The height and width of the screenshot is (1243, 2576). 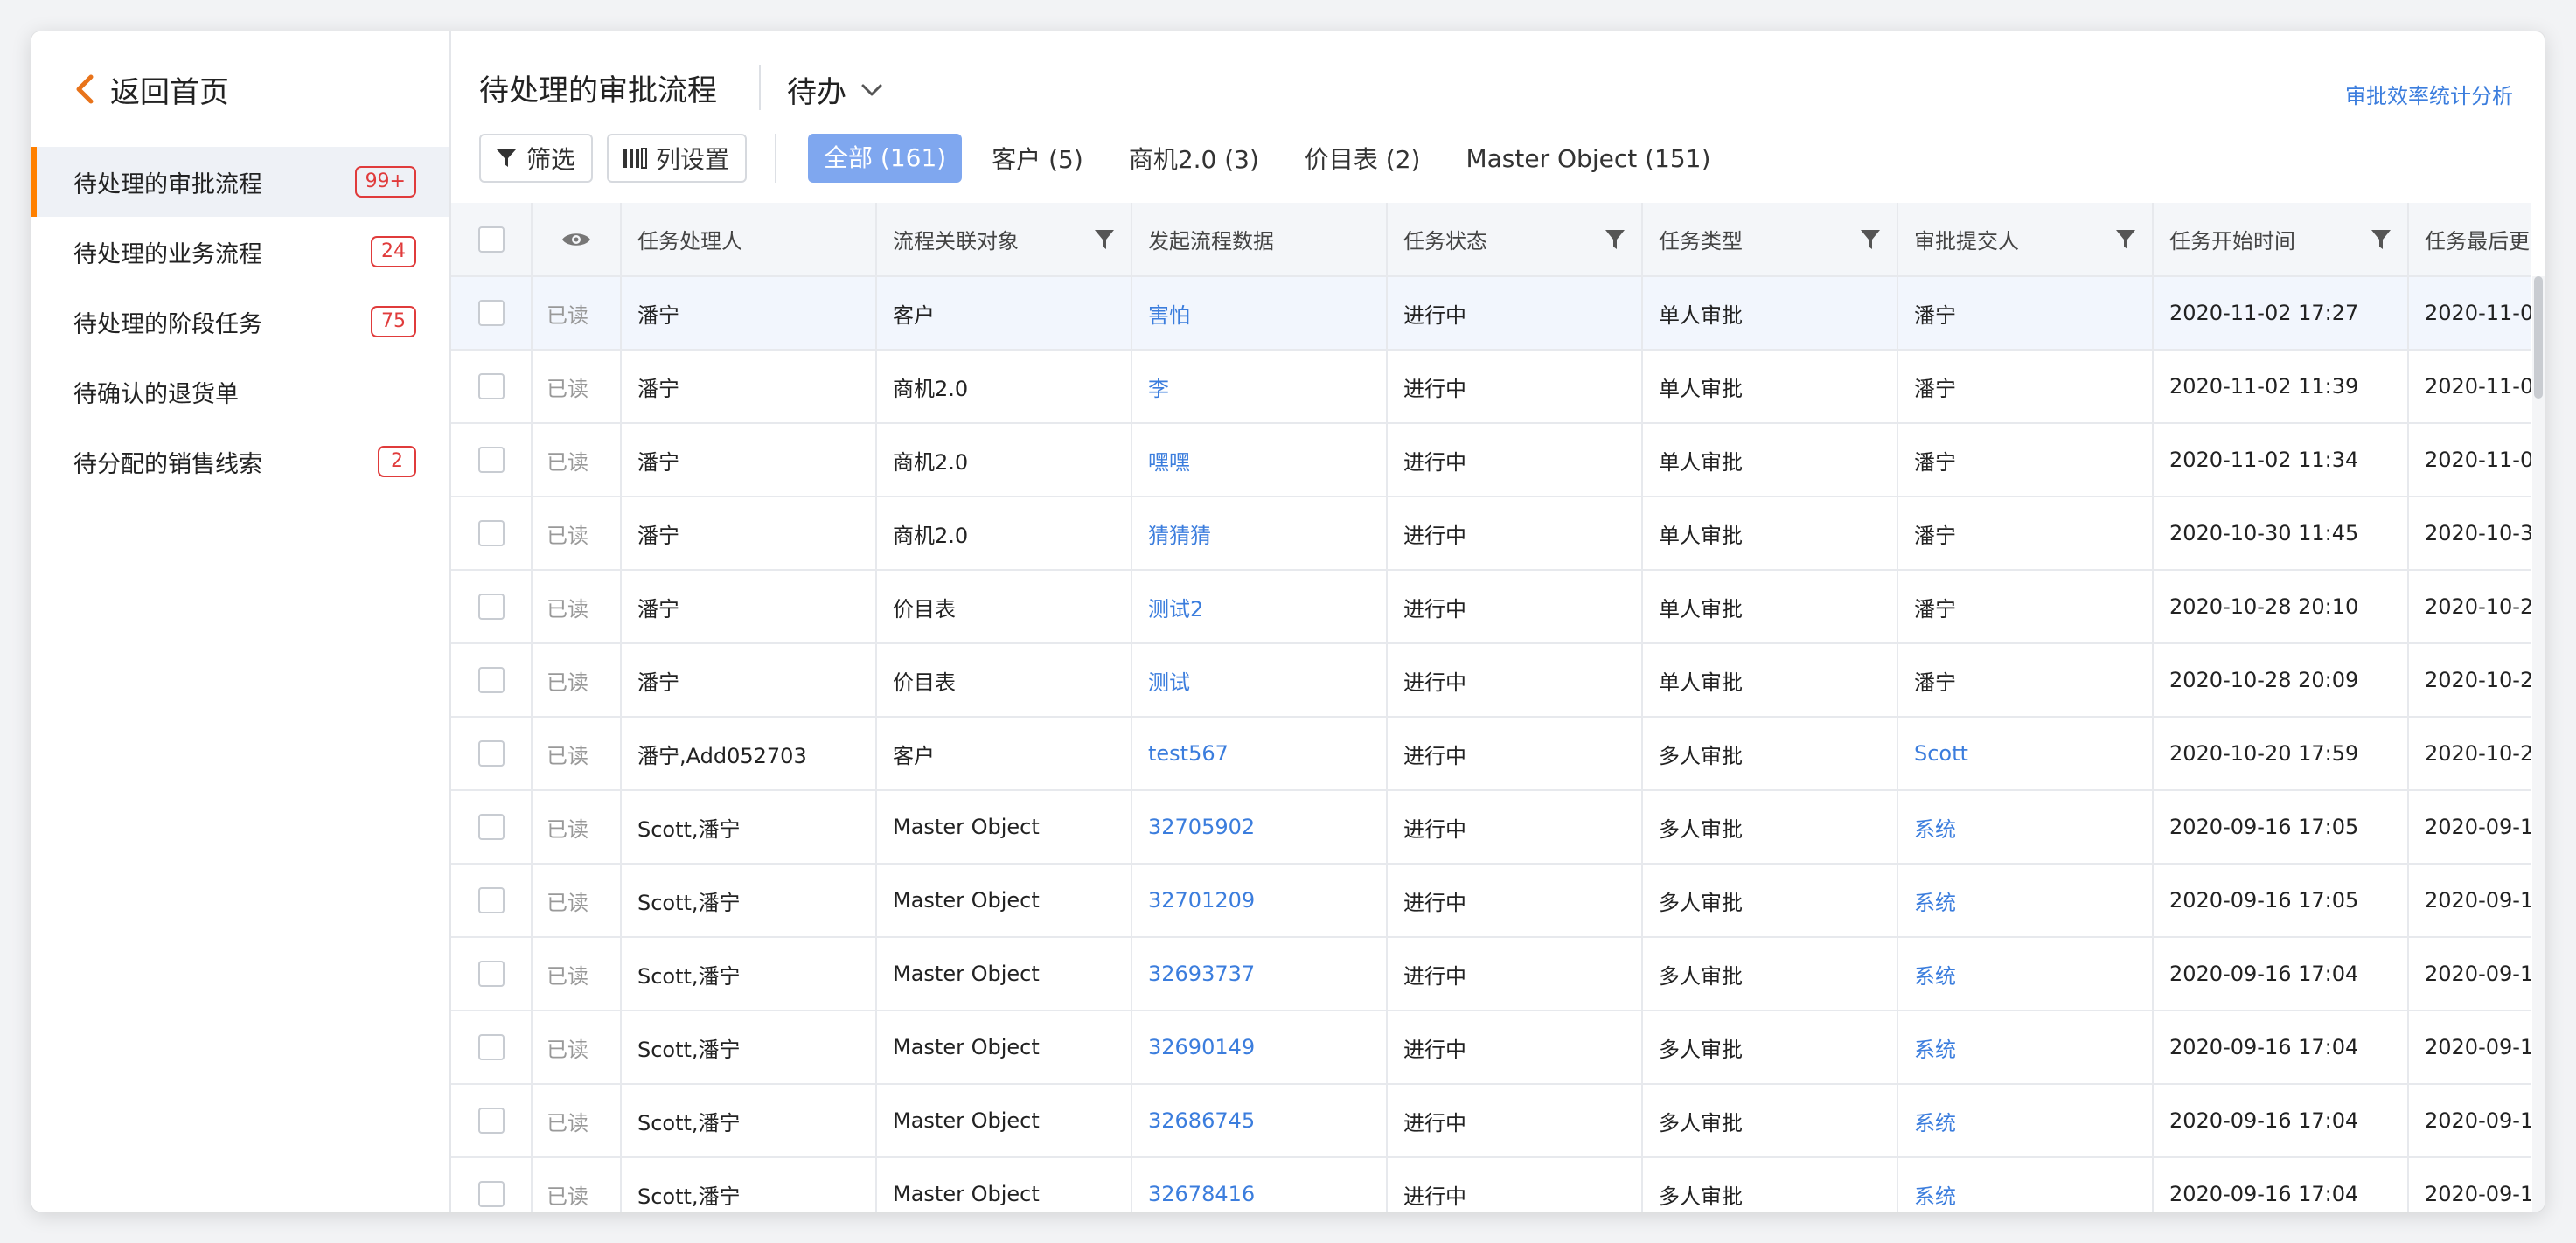 What do you see at coordinates (1259, 1184) in the screenshot?
I see `cell-data-link: 32678416` at bounding box center [1259, 1184].